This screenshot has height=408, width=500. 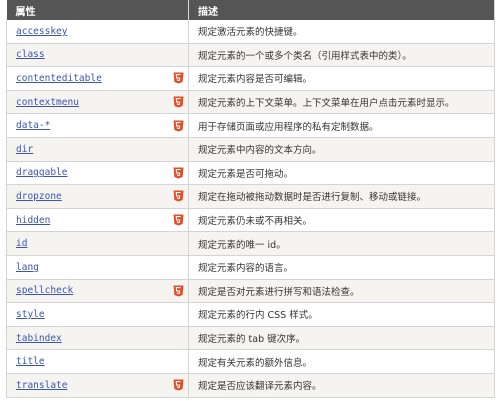 What do you see at coordinates (33, 125) in the screenshot?
I see `attribute-link: data-*` at bounding box center [33, 125].